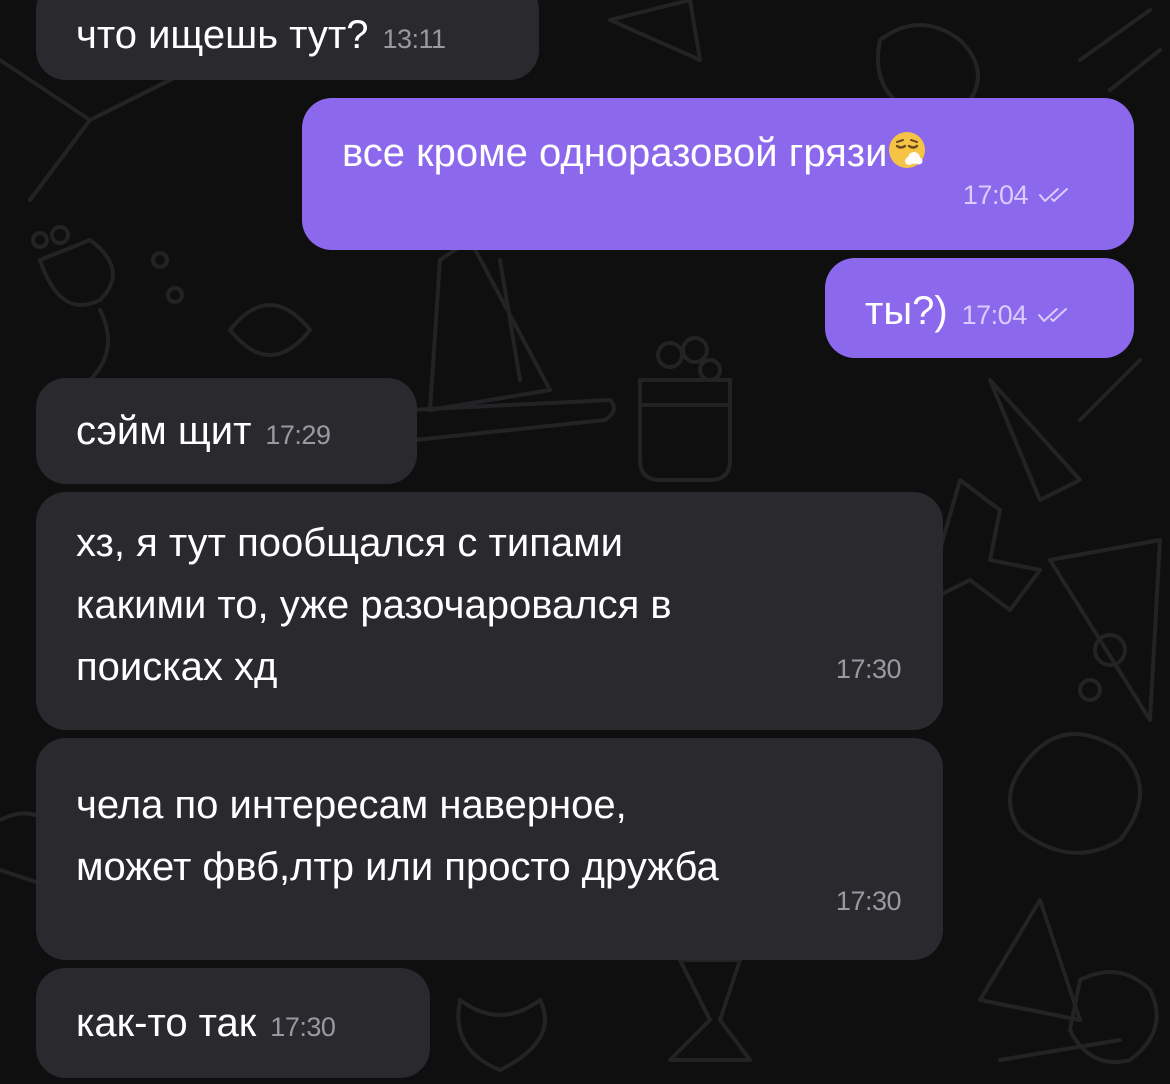 The width and height of the screenshot is (1170, 1084). I want to click on message-text: что ищешь тут?, so click(222, 35).